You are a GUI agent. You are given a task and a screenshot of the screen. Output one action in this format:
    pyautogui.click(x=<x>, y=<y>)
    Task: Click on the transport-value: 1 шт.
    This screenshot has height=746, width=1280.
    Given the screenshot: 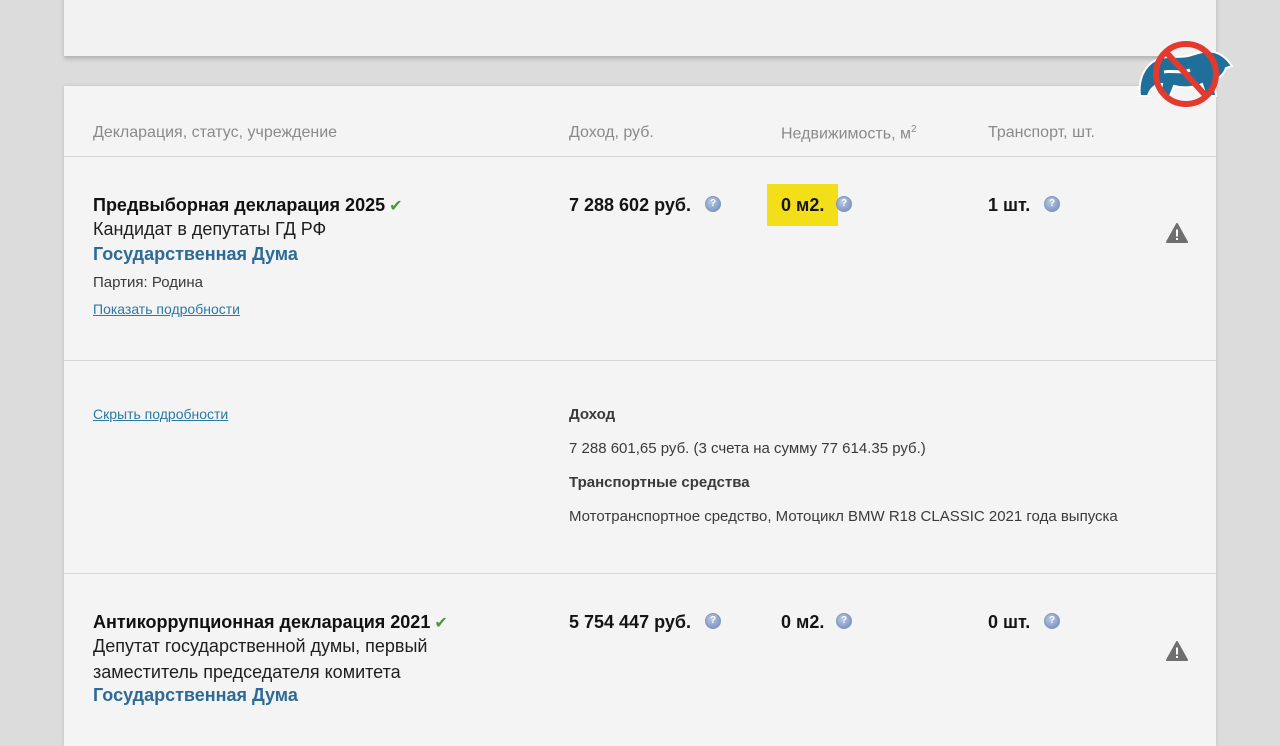 What is the action you would take?
    pyautogui.click(x=1009, y=205)
    